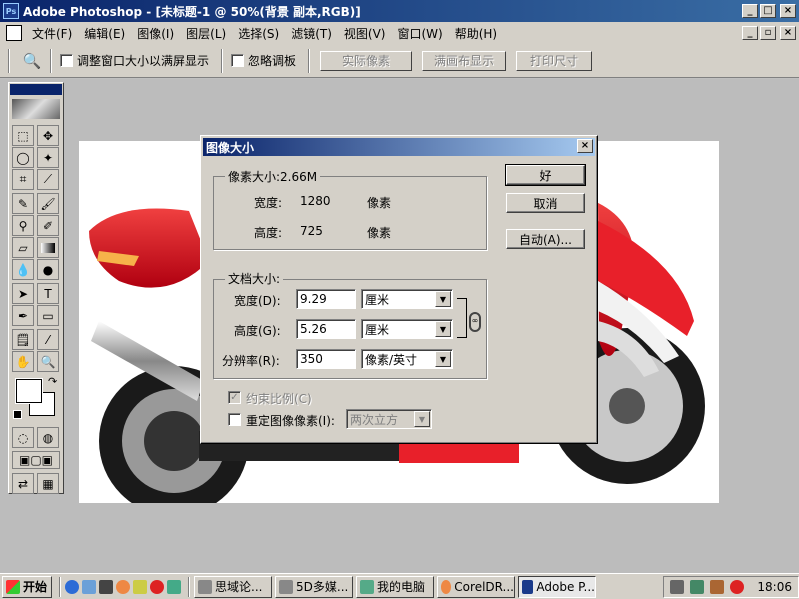 This screenshot has height=599, width=799. Describe the element at coordinates (106, 586) in the screenshot. I see `desktop-icon` at that location.